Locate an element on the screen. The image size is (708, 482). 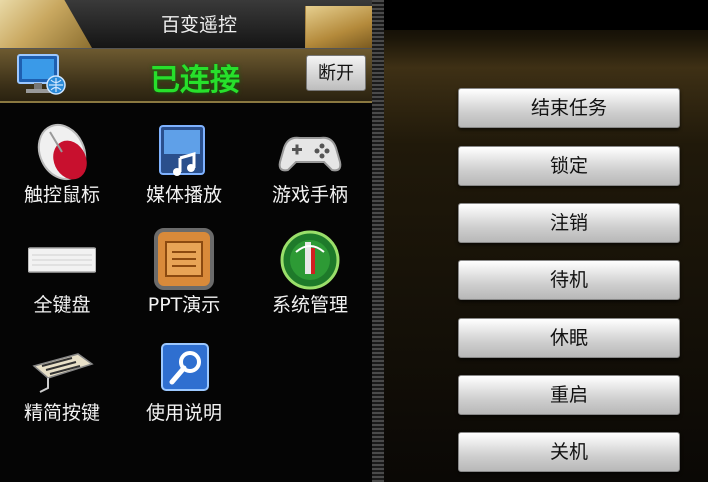
tile-ppt-presentation: PPT演示 is located at coordinates (184, 281).